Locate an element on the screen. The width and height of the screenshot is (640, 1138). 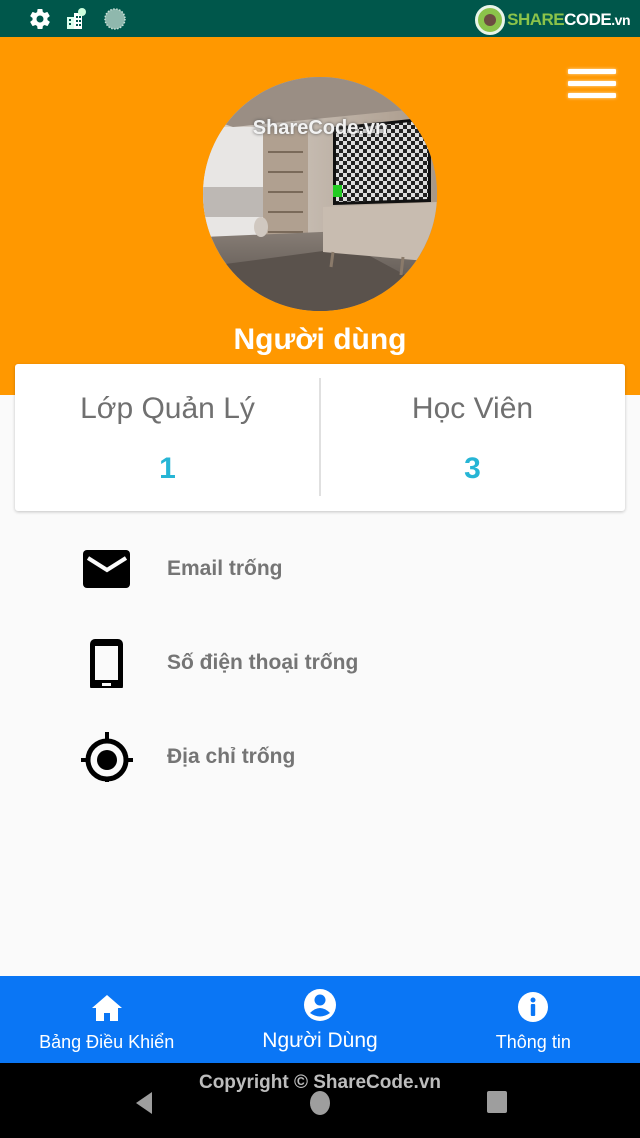
phone-text: Số điện thoại trống is located at coordinates (263, 662).